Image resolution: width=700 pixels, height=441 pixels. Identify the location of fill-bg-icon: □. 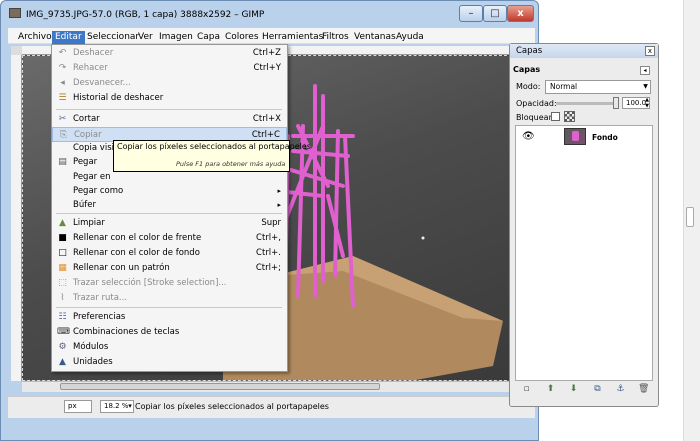
(62, 253).